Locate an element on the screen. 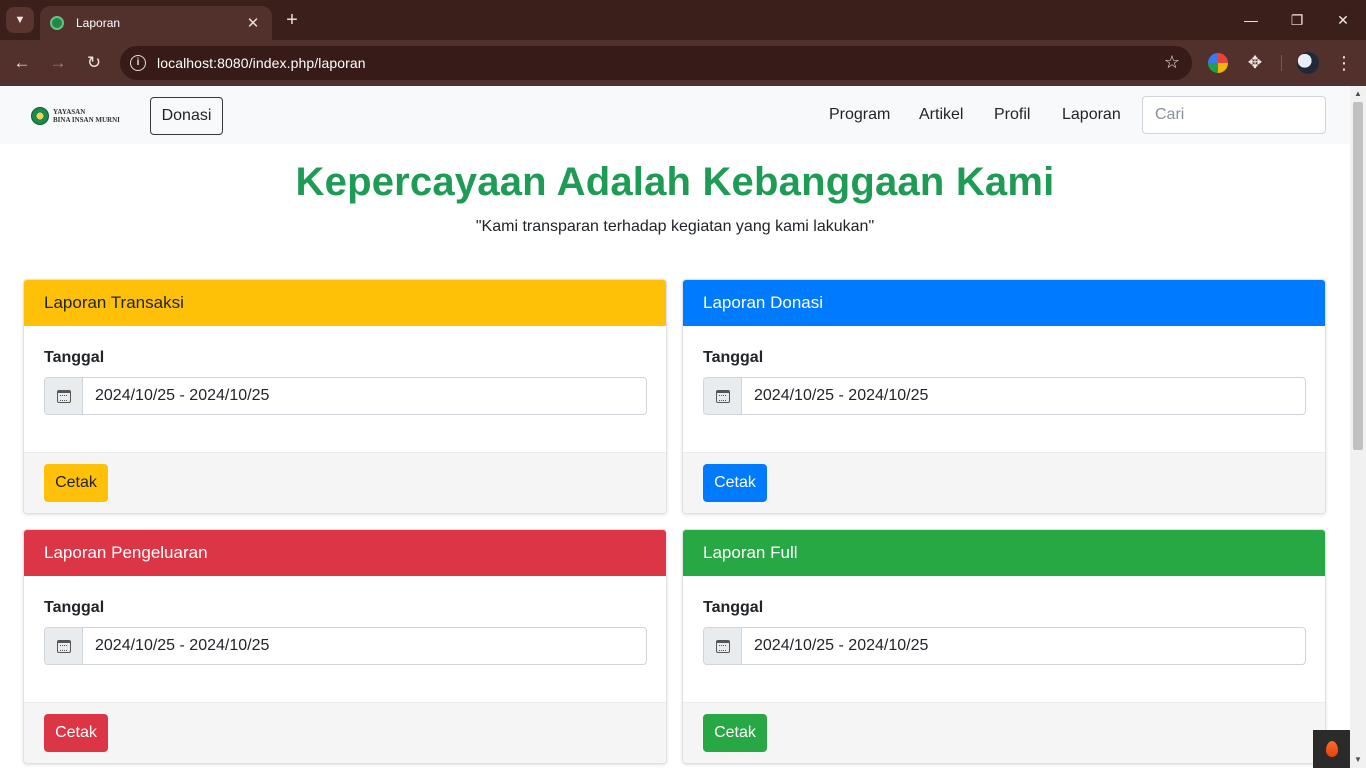 This screenshot has height=768, width=1366. cetak-button-donasi: Cetak is located at coordinates (735, 483).